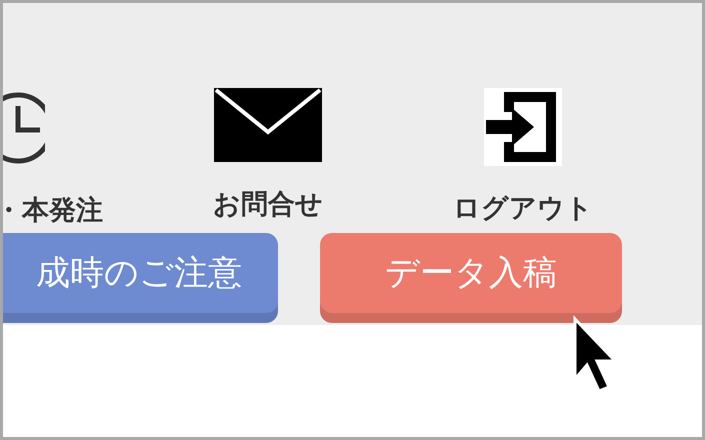 This screenshot has width=705, height=440. Describe the element at coordinates (268, 125) in the screenshot. I see `envelope-icon` at that location.